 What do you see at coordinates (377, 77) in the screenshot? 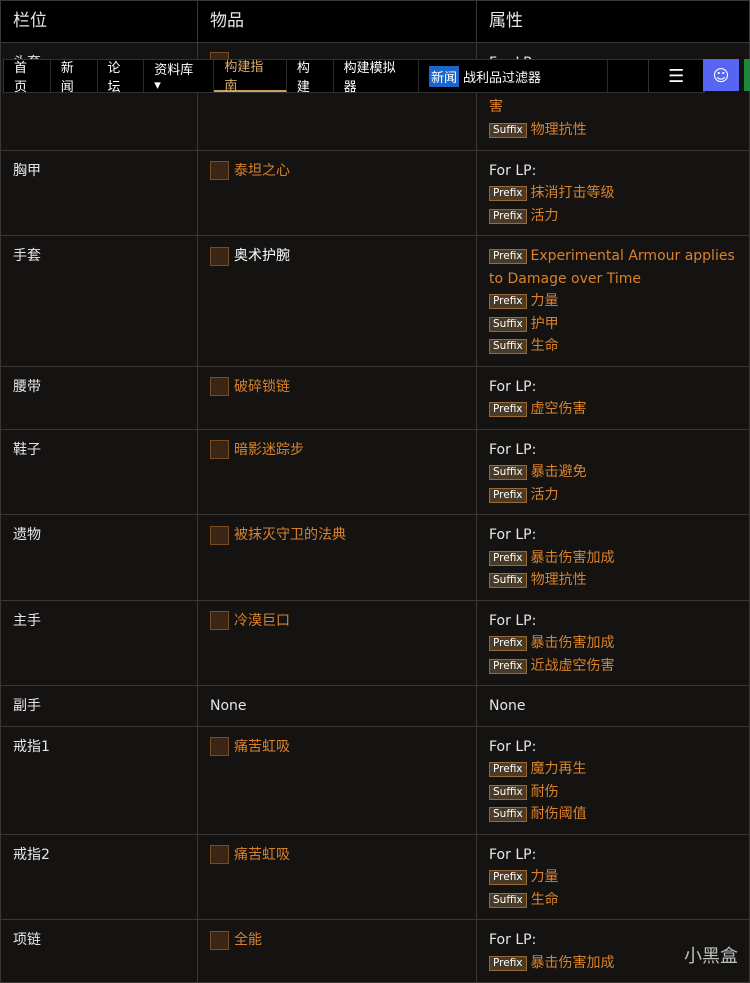
I see `nav-item: 构建模拟器` at bounding box center [377, 77].